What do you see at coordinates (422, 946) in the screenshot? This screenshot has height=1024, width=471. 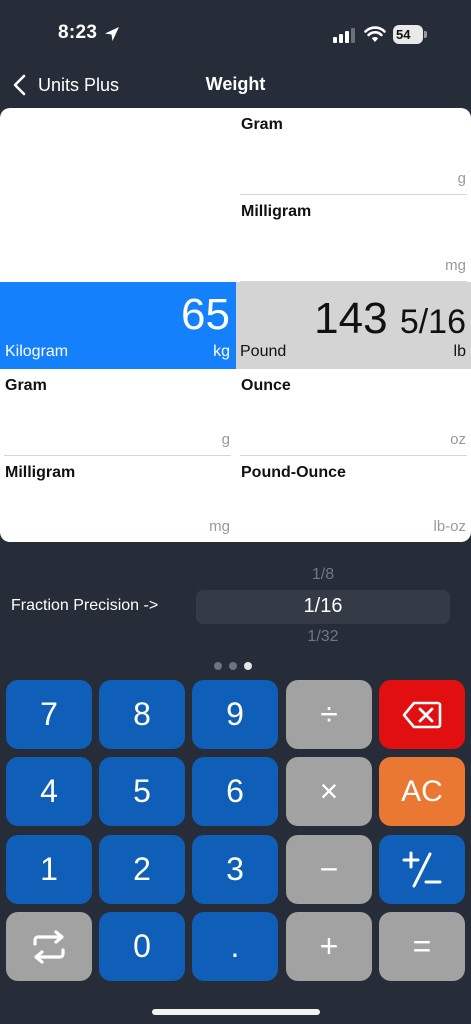 I see `key-equals: =` at bounding box center [422, 946].